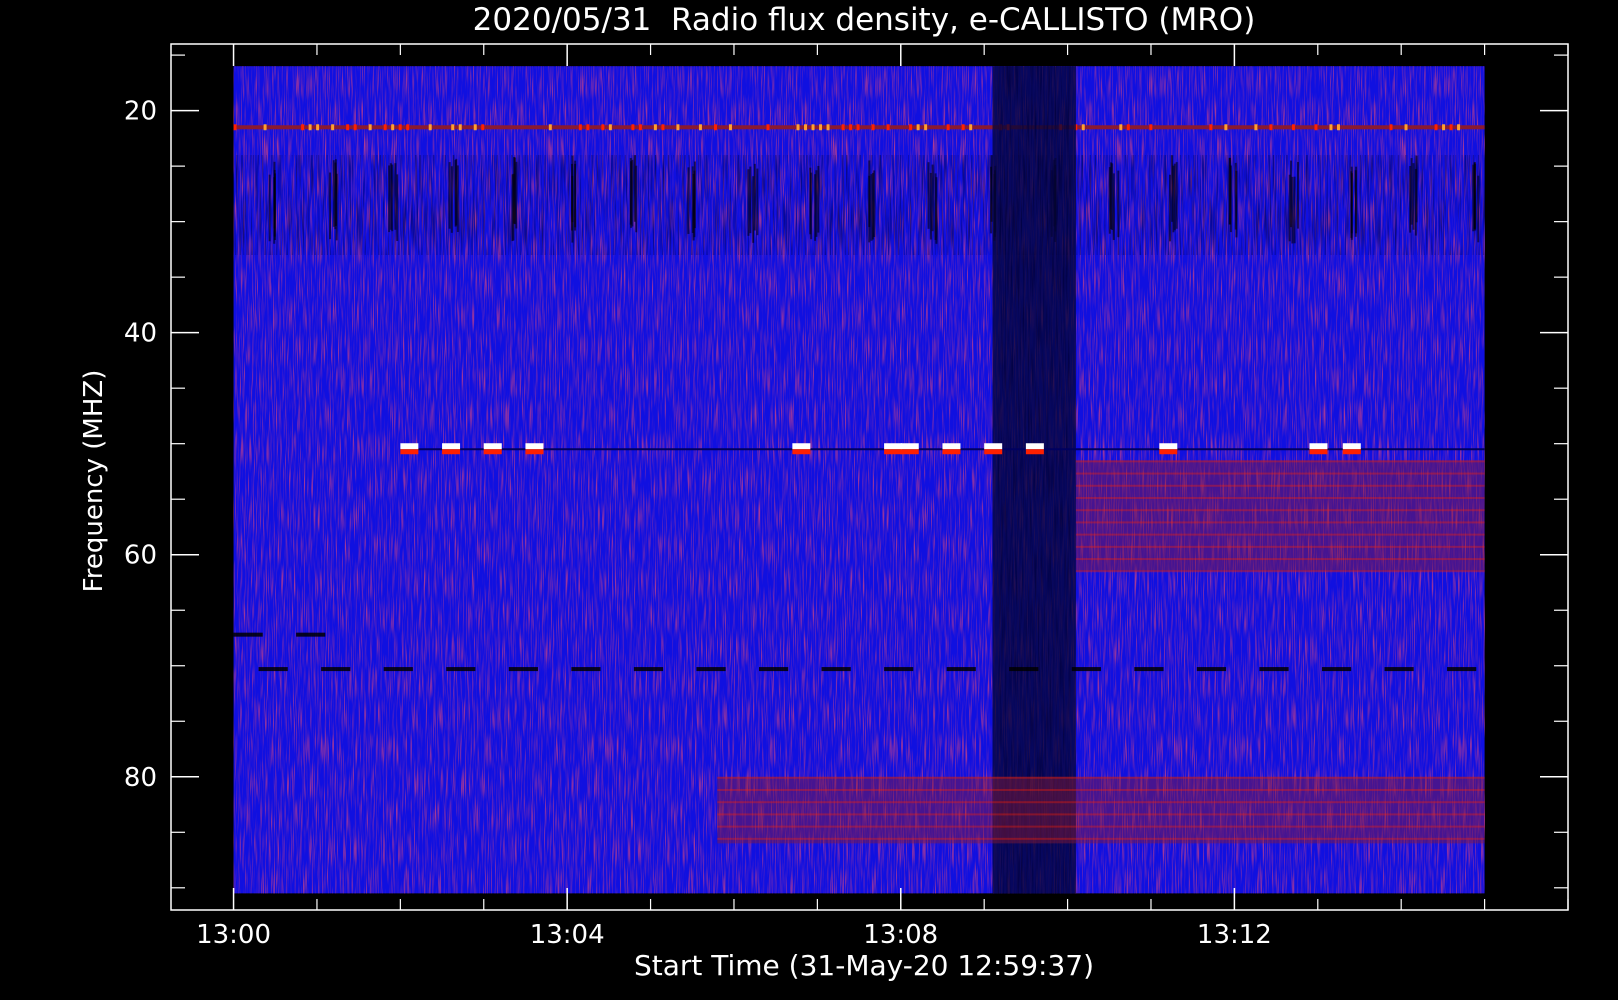 Image resolution: width=1618 pixels, height=1000 pixels. What do you see at coordinates (233, 935) in the screenshot?
I see `x-tick-label: 13:00` at bounding box center [233, 935].